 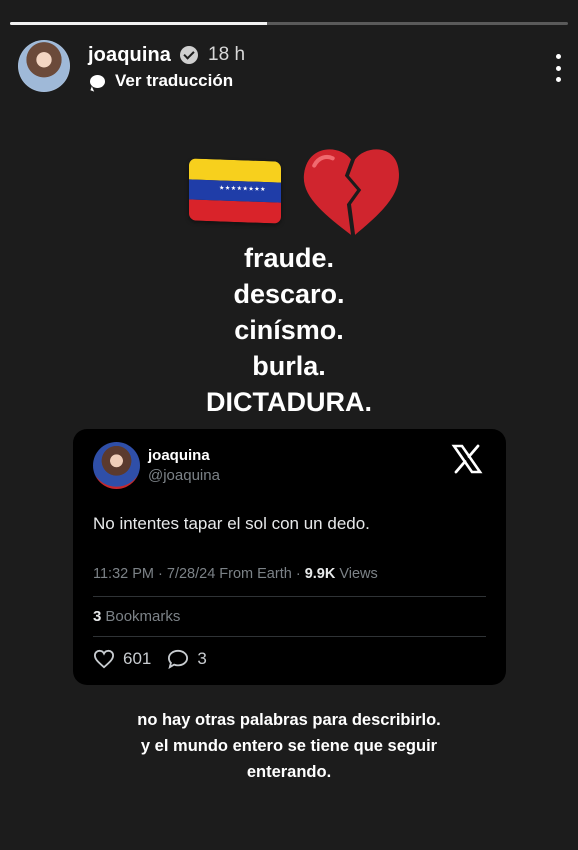 I want to click on speech-bubble-icon, so click(x=97, y=81).